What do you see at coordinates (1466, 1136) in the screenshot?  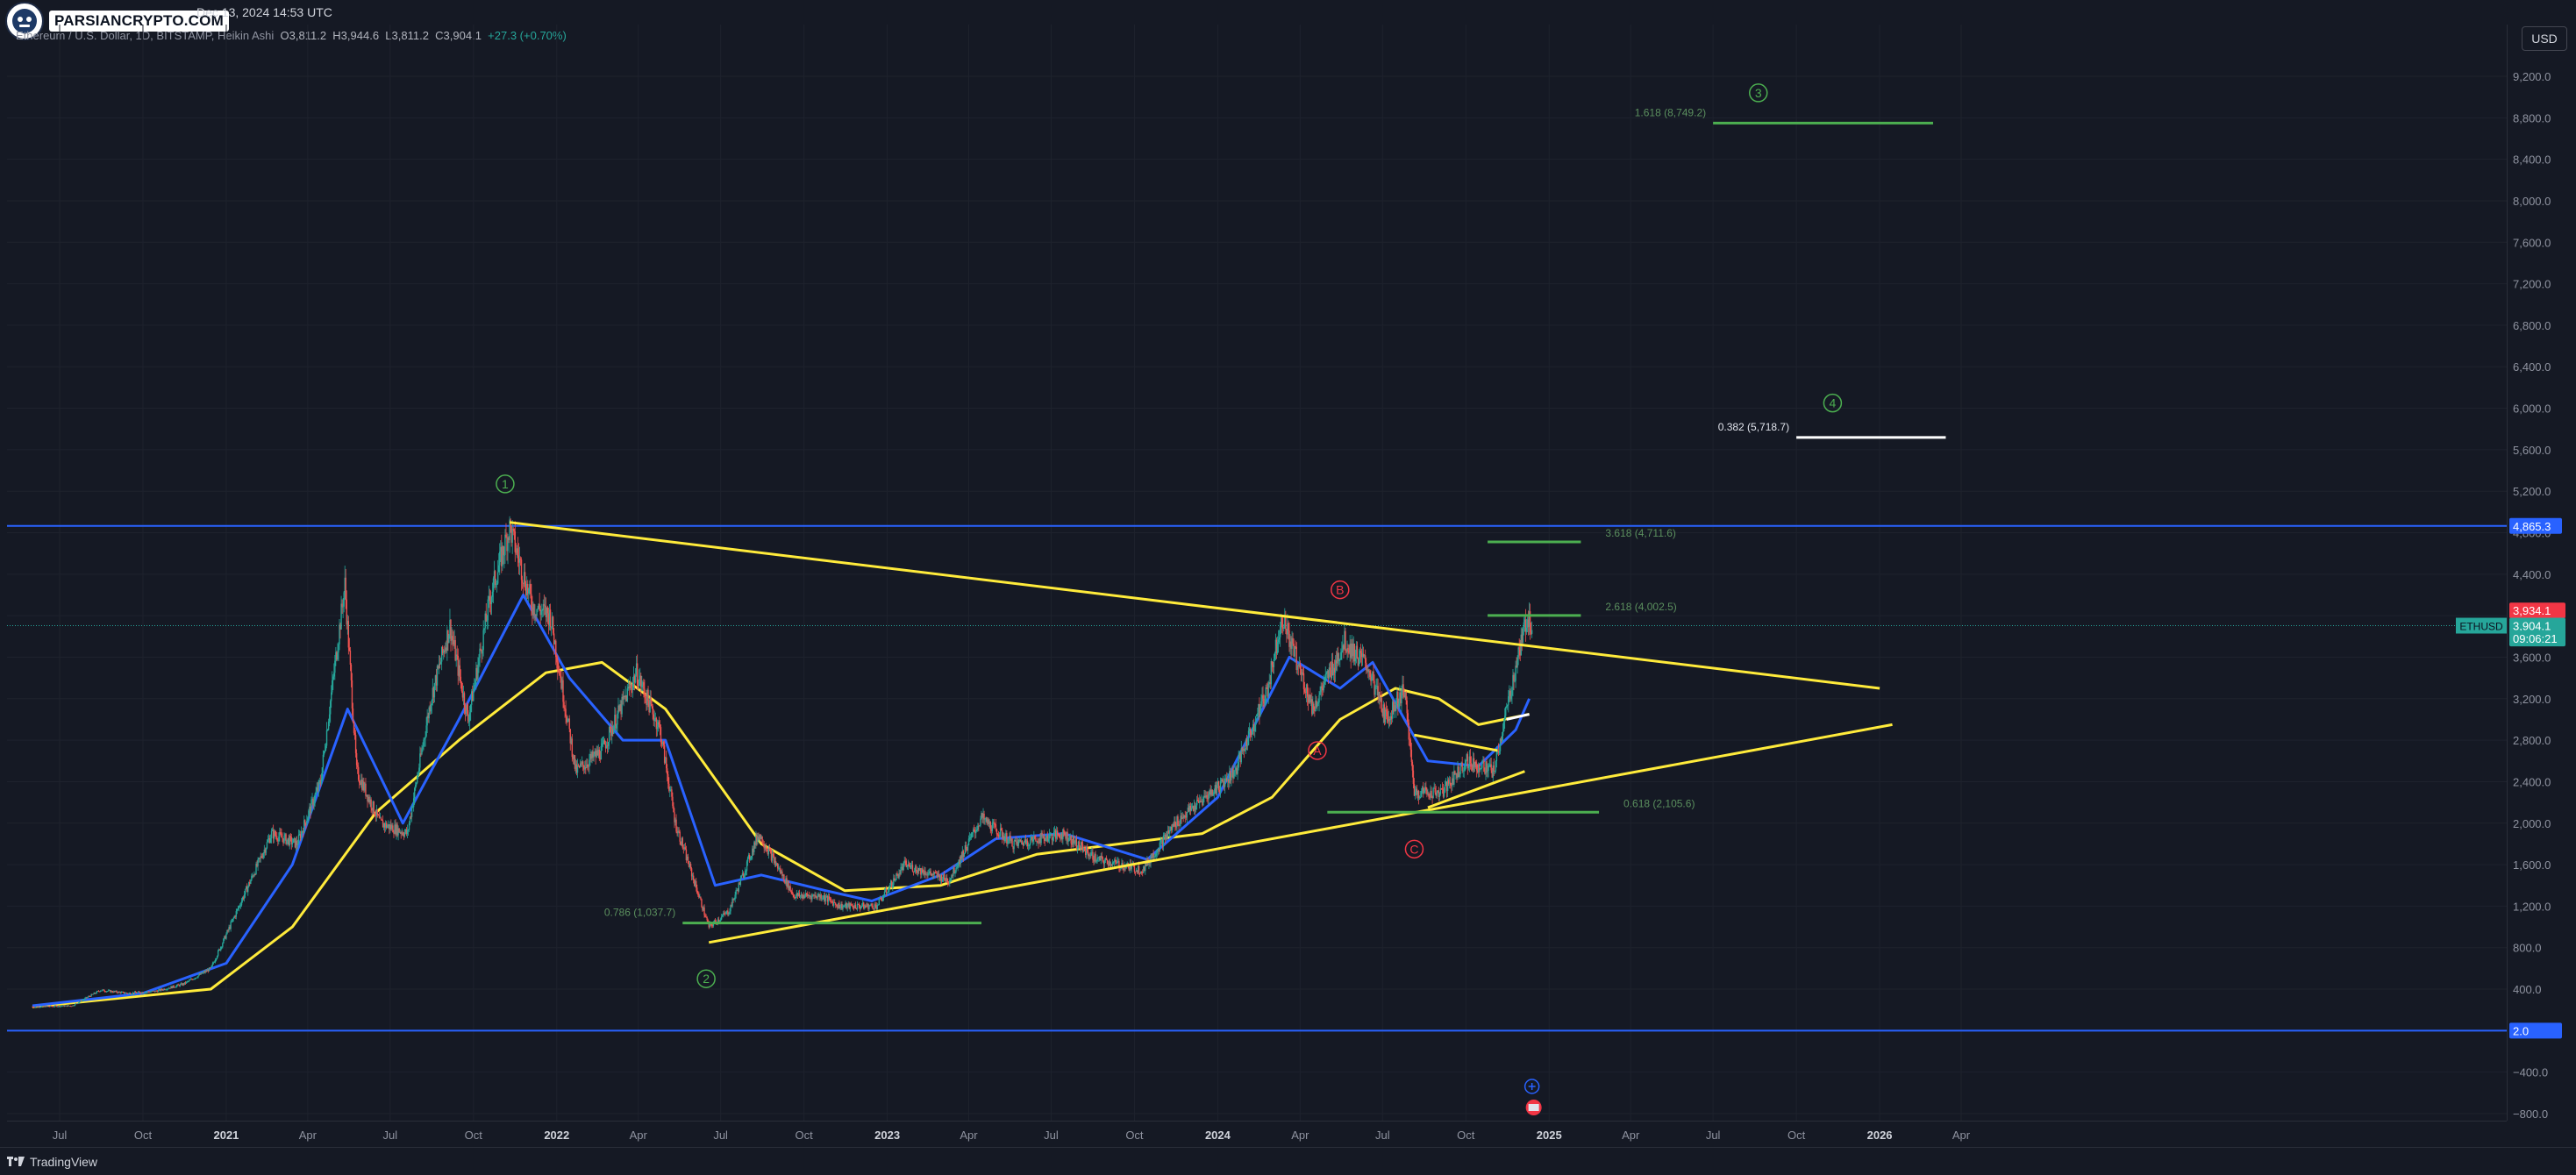 I see `time-tick-label: Oct` at bounding box center [1466, 1136].